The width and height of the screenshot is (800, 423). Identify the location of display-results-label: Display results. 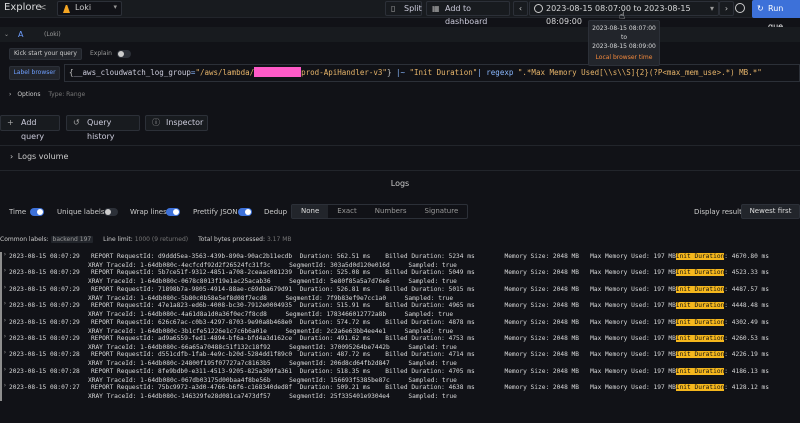
(720, 212).